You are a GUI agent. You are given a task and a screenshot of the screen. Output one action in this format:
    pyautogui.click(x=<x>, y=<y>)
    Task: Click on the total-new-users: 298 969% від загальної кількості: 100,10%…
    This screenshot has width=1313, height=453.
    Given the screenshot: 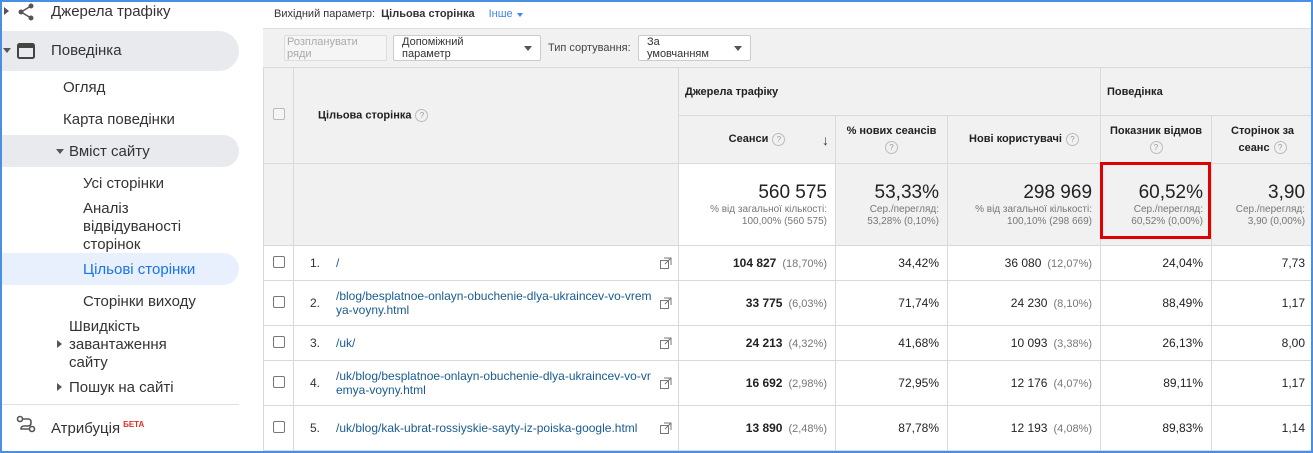 What is the action you would take?
    pyautogui.click(x=1024, y=204)
    